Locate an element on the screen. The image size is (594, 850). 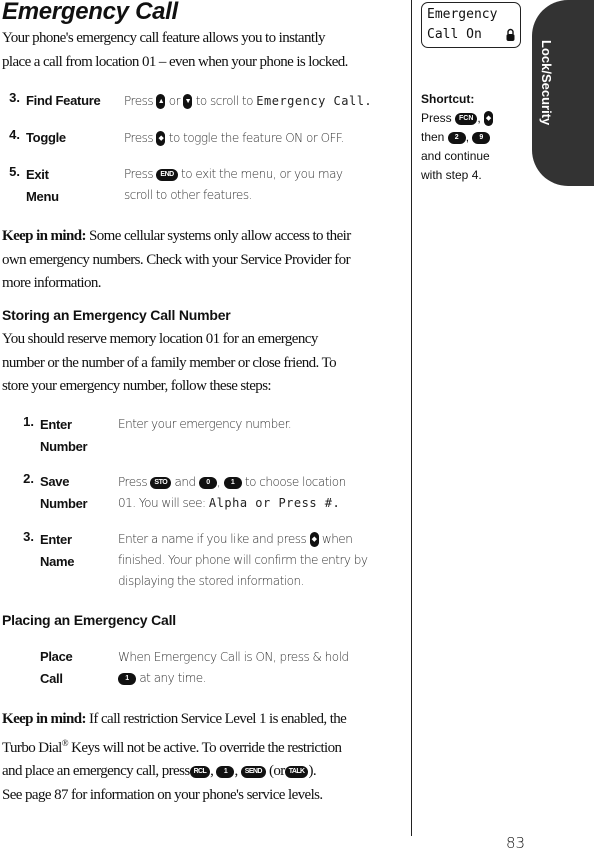
sto-key-icon: STO is located at coordinates (161, 482).